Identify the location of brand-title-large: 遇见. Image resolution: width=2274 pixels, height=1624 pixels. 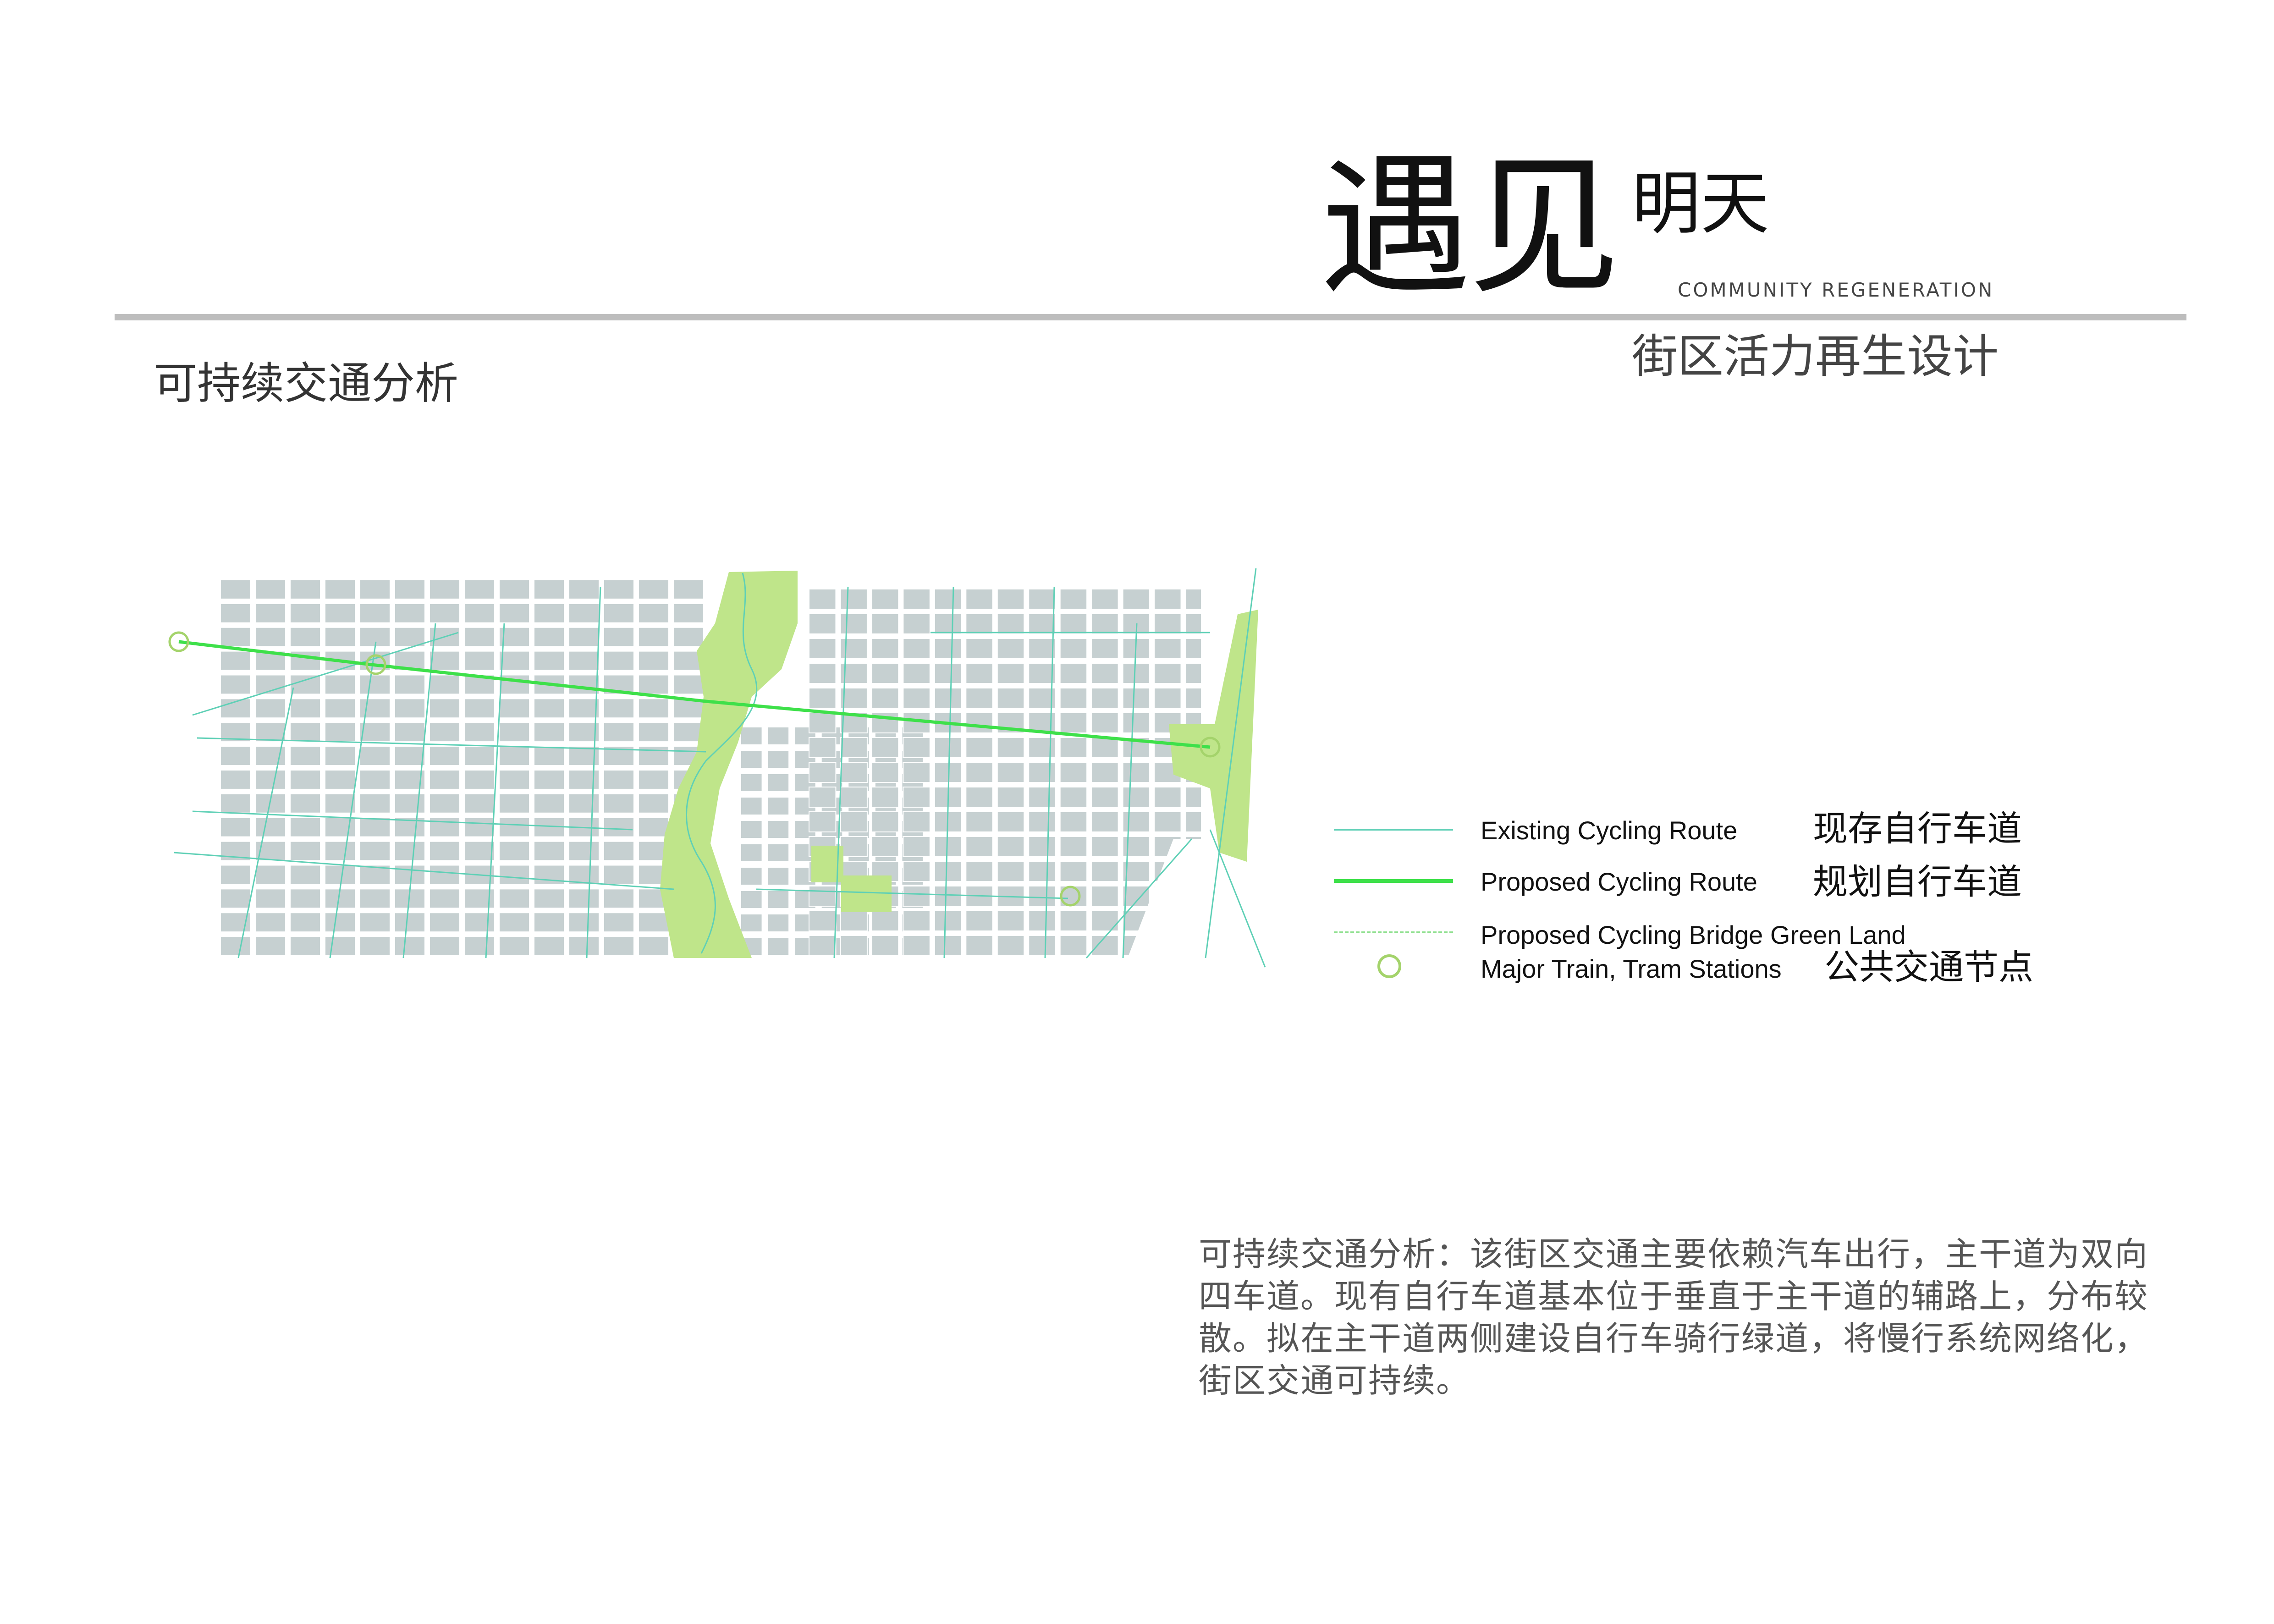
(1470, 227).